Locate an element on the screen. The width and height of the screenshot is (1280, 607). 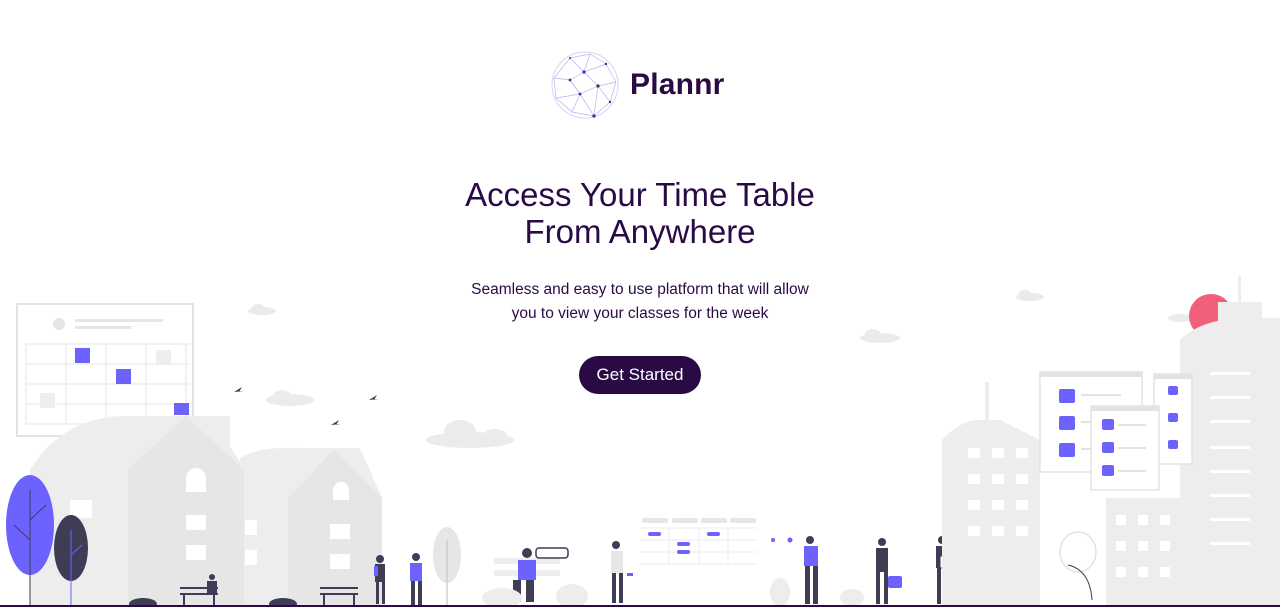
center-tree is located at coordinates (447, 567).